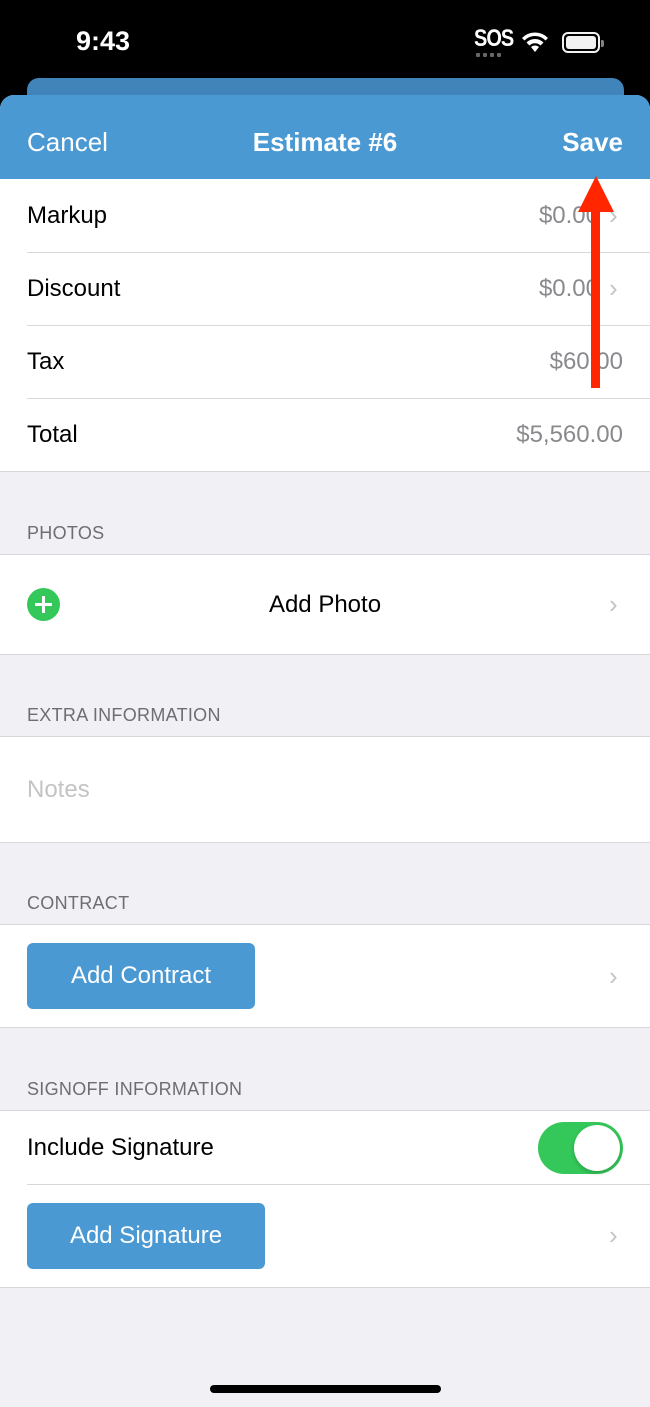  Describe the element at coordinates (124, 715) in the screenshot. I see `extra-information-header: EXTRA INFORMATION` at that location.